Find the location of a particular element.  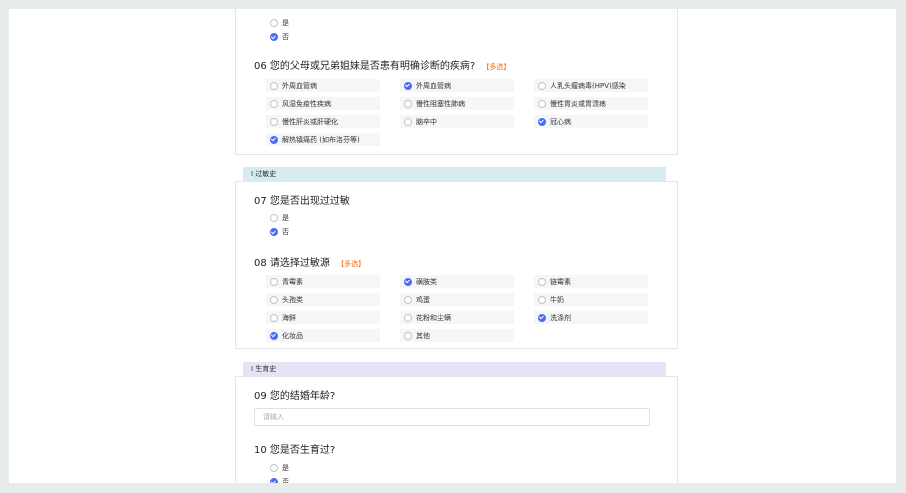

option-label: 慢性阻塞性肺病 is located at coordinates (440, 103).